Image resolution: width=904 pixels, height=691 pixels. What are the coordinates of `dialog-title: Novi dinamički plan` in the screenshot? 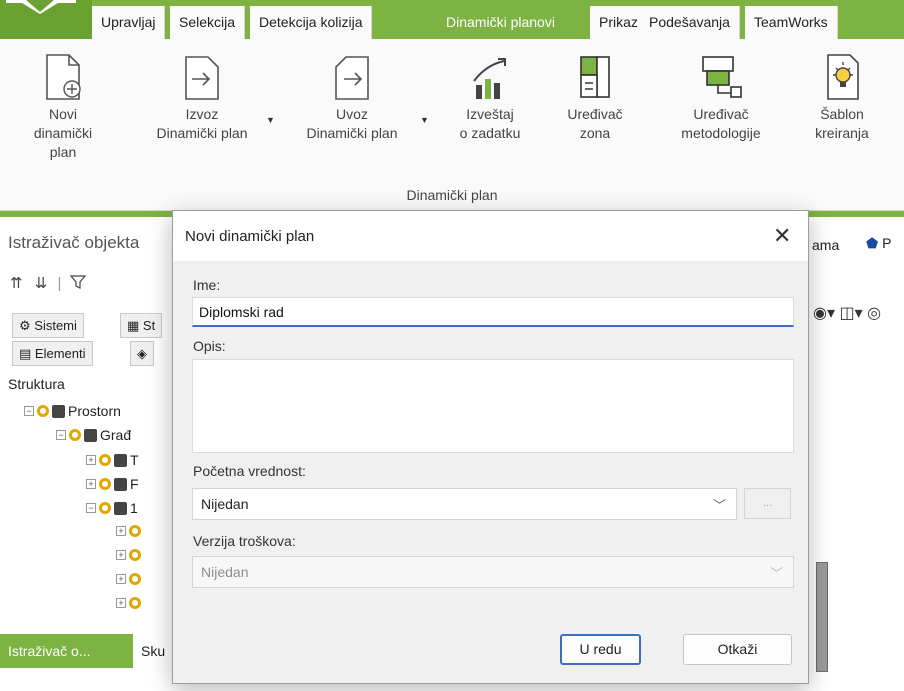 It's located at (250, 236).